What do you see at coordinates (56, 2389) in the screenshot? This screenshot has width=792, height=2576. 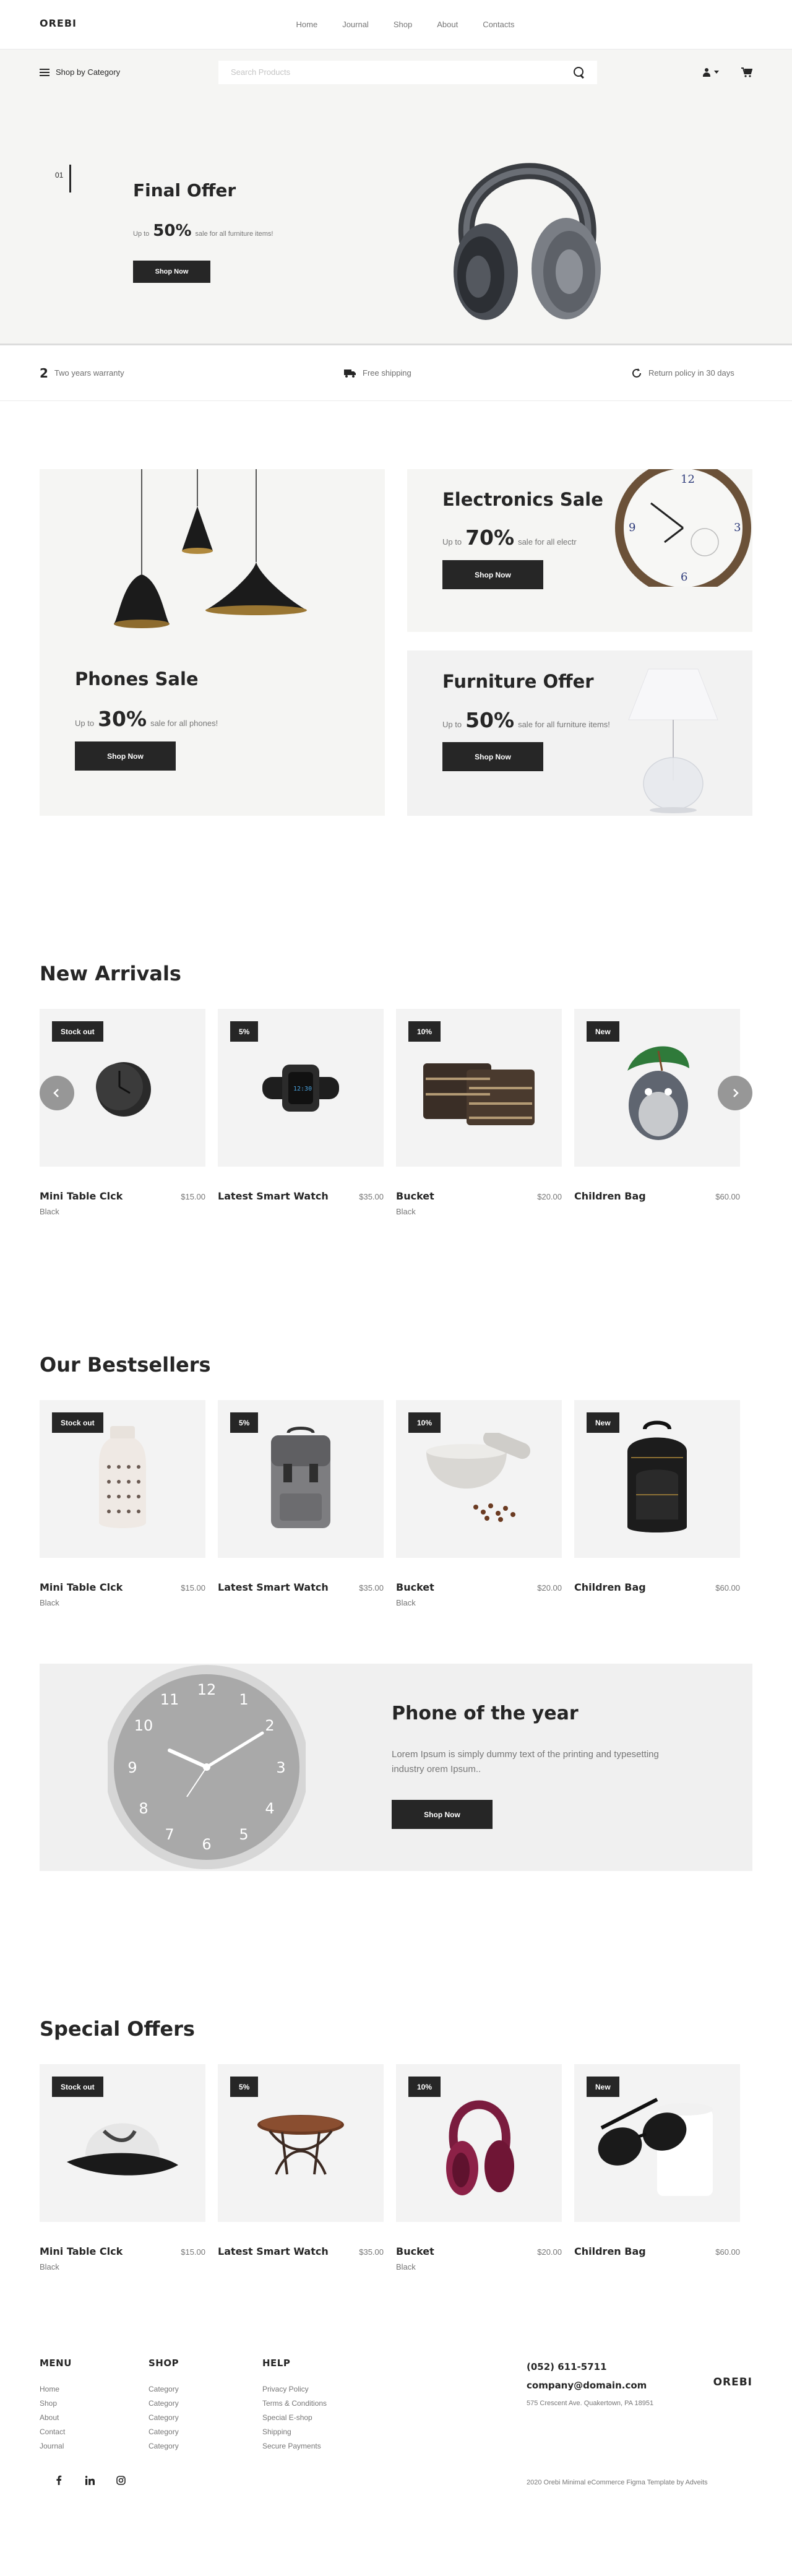 I see `footer-link: Home` at bounding box center [56, 2389].